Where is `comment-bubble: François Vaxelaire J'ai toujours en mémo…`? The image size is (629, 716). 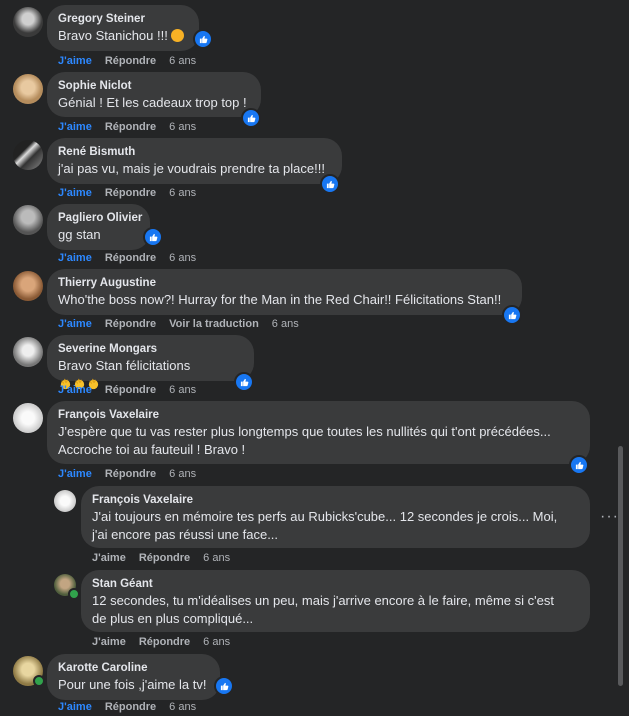
comment-bubble: François Vaxelaire J'ai toujours en mémo… is located at coordinates (335, 517).